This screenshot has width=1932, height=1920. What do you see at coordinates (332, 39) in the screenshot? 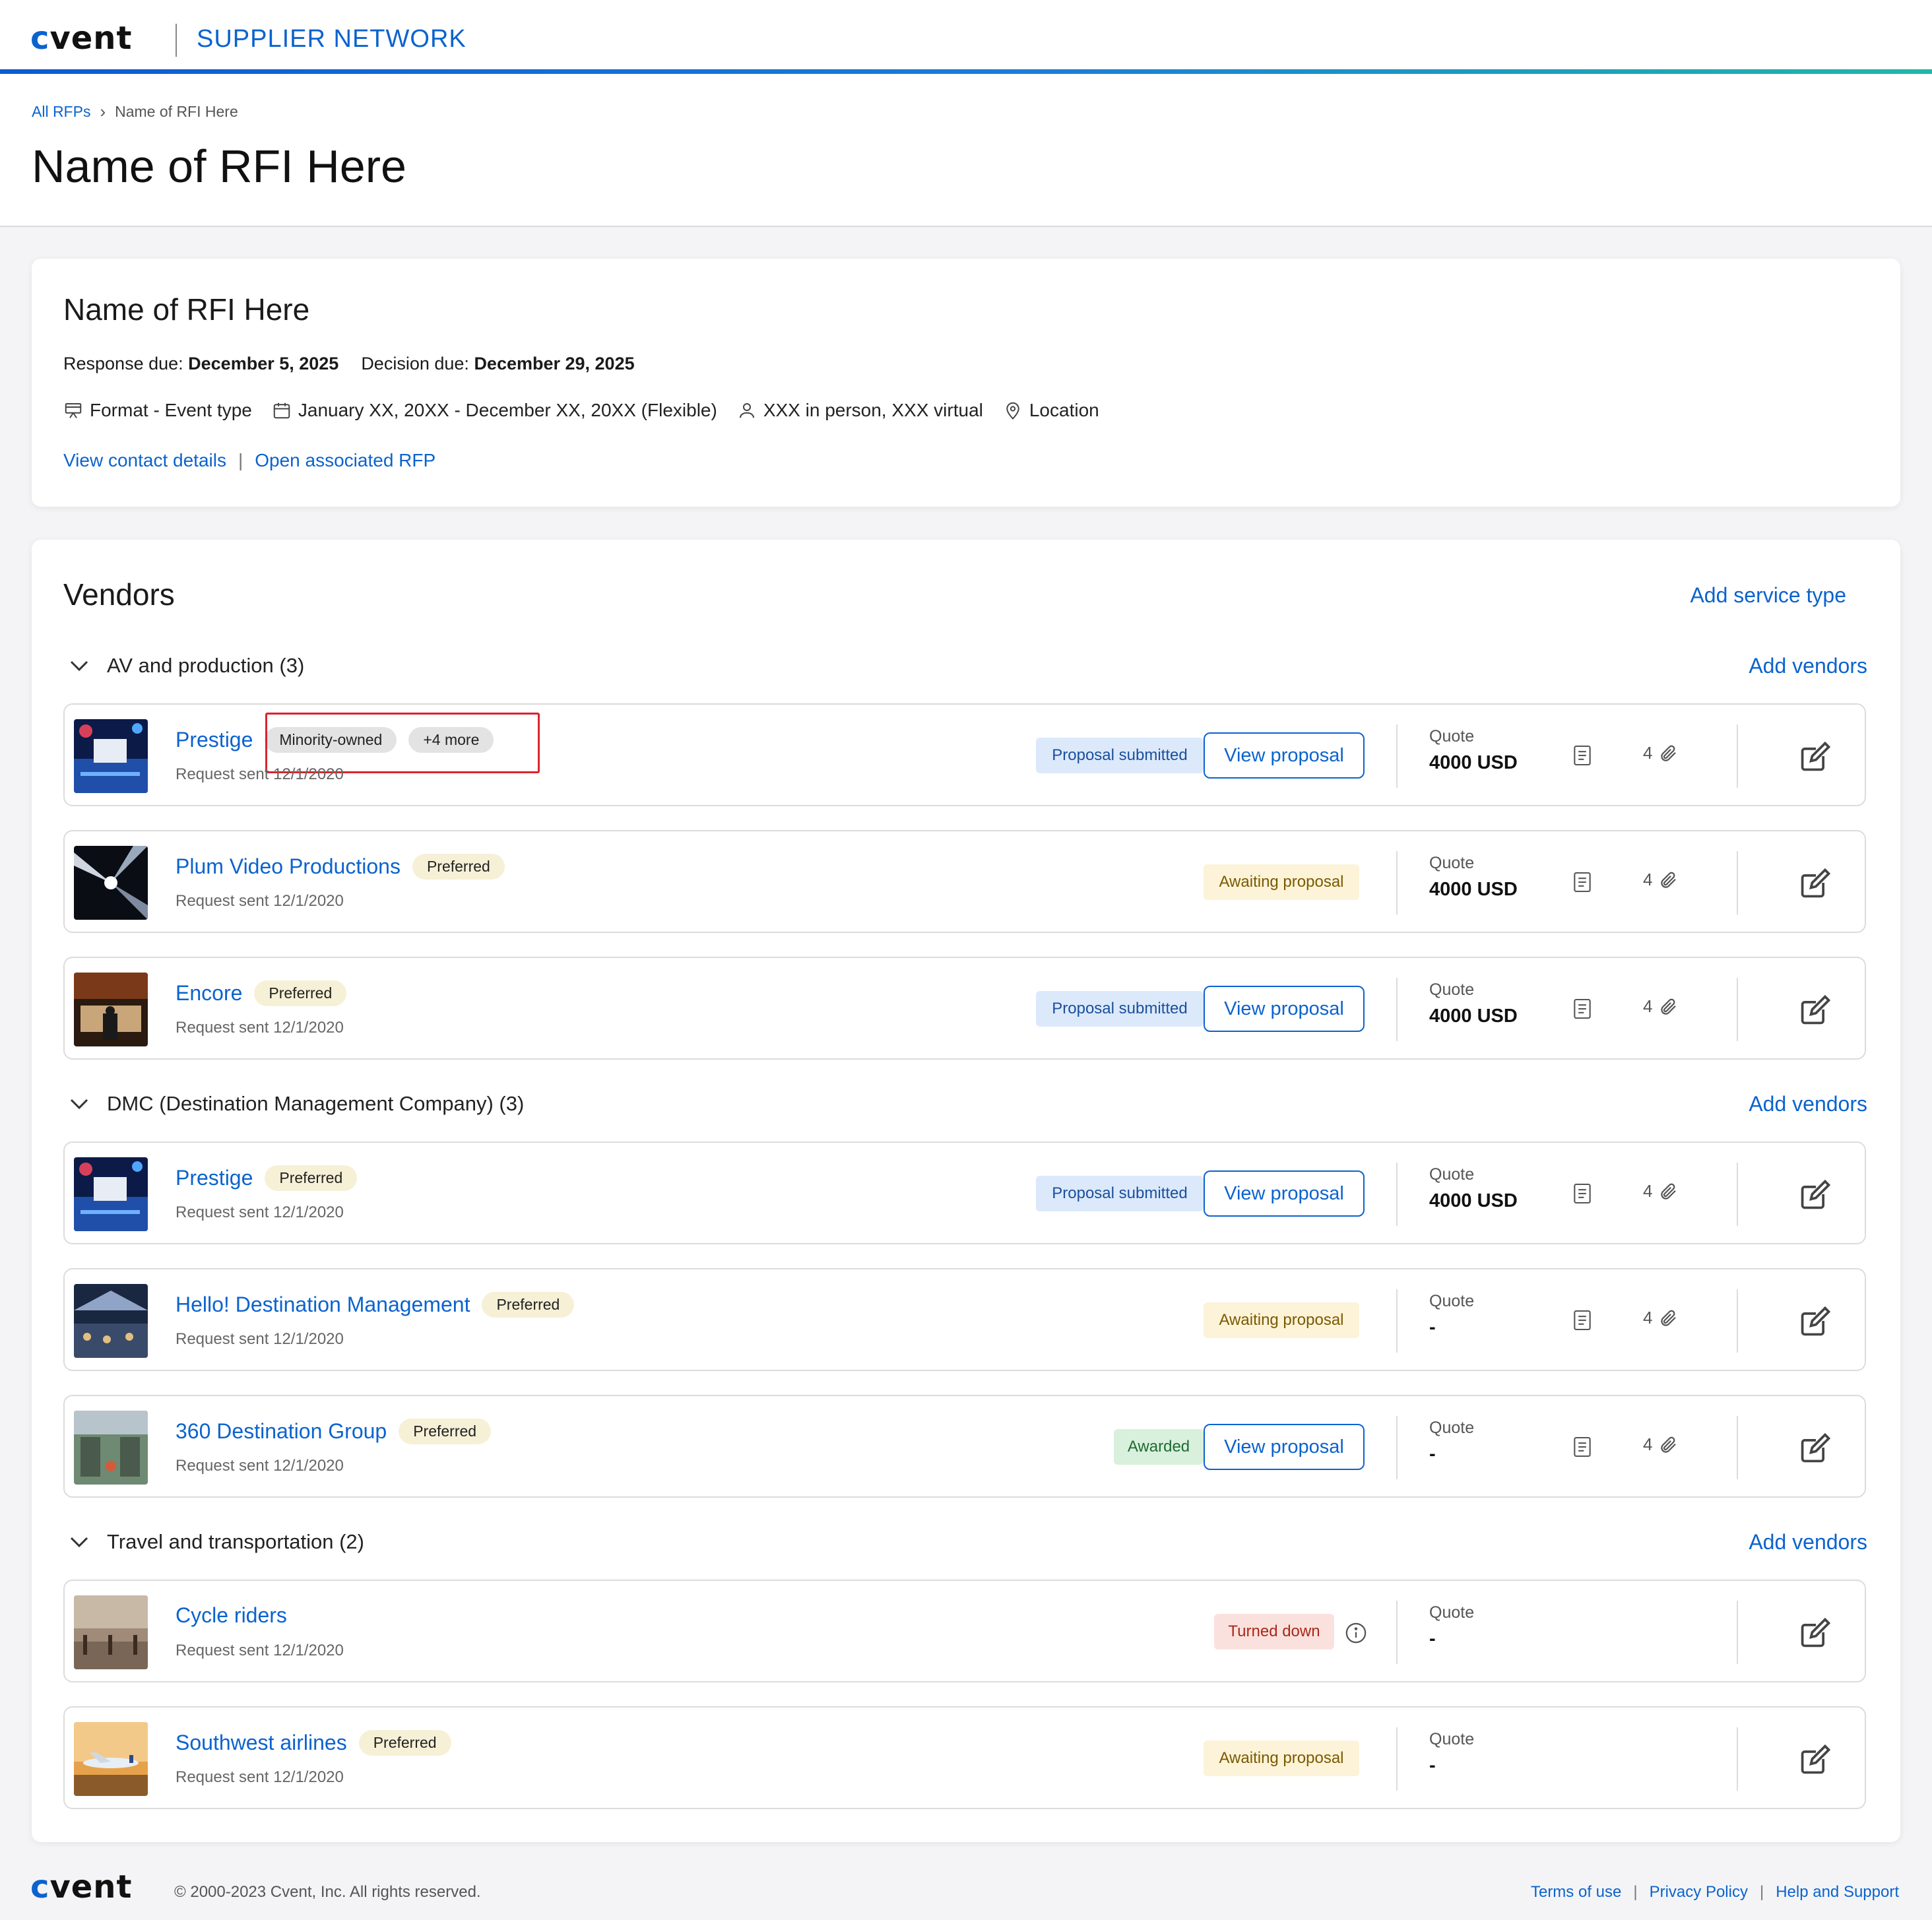
I see `supplier-network-title: SUPPLIER NETWORK` at bounding box center [332, 39].